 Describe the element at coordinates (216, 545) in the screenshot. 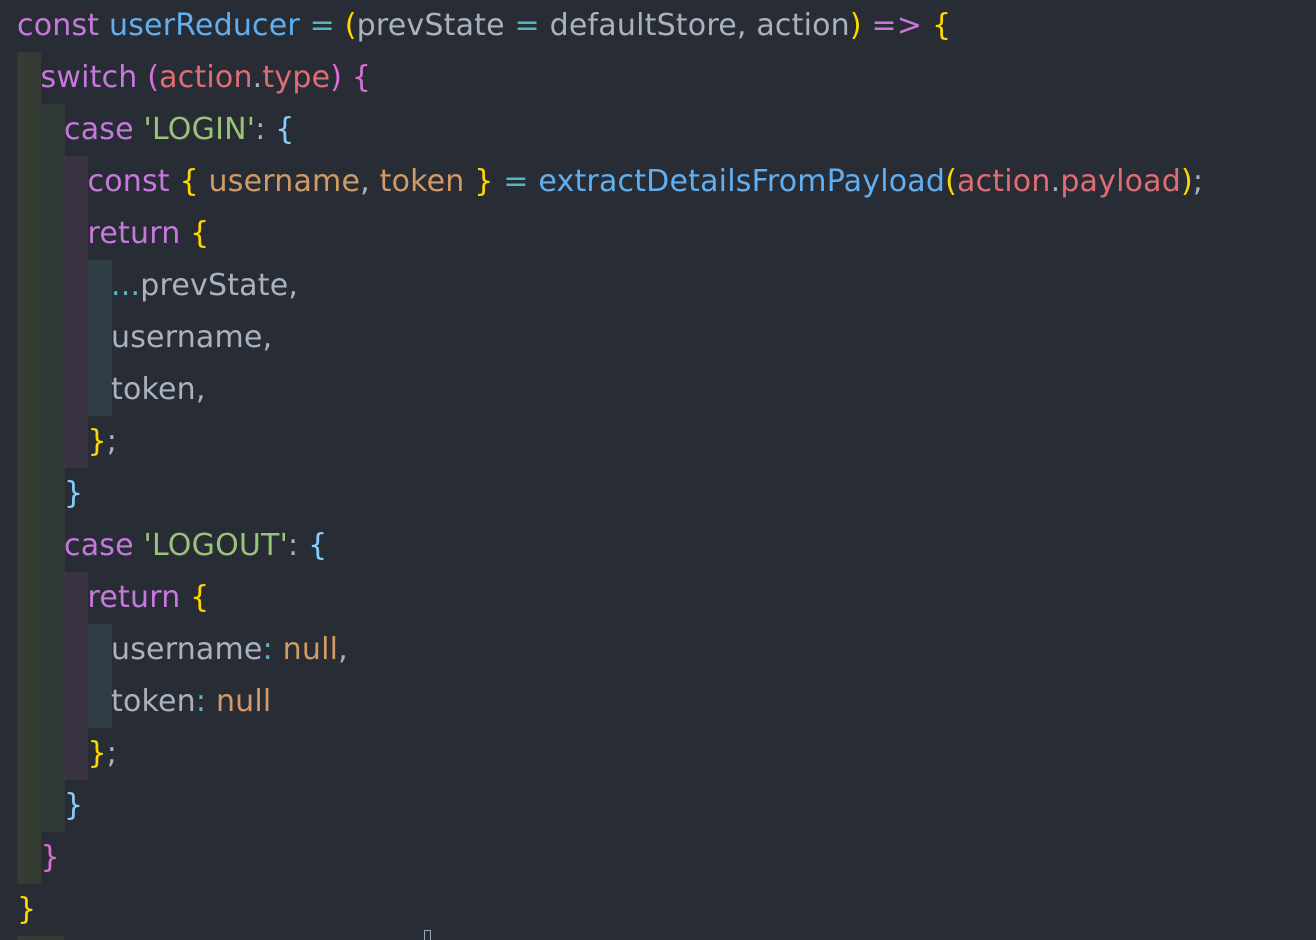

I see `code-token: 'LOGOUT'` at that location.